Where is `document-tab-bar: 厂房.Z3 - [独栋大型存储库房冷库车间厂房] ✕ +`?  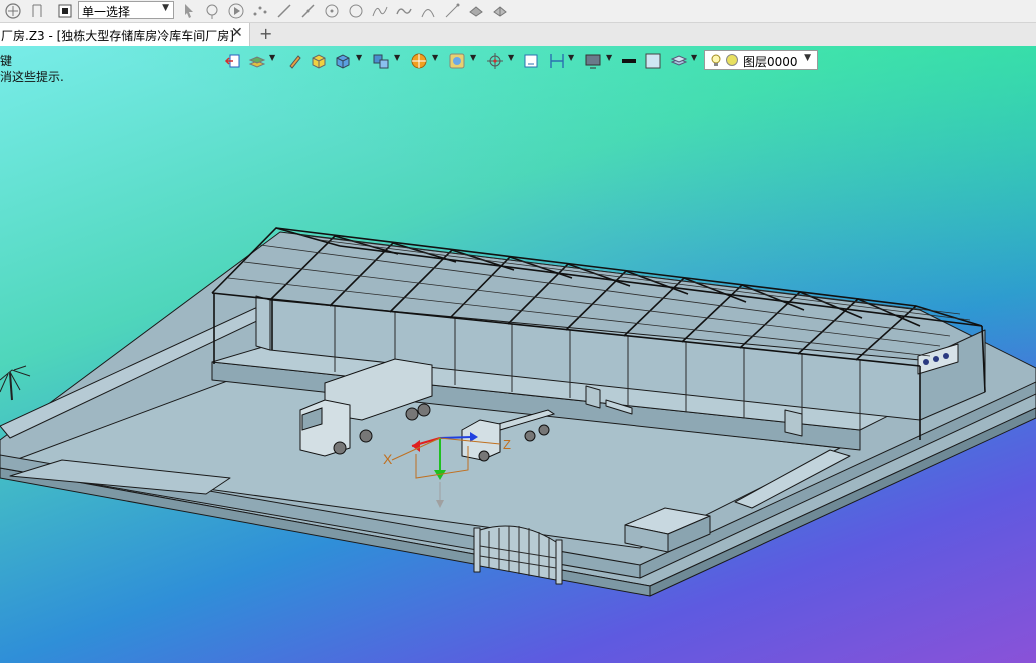
document-tab-bar: 厂房.Z3 - [独栋大型存储库房冷库车间厂房] ✕ + is located at coordinates (518, 35).